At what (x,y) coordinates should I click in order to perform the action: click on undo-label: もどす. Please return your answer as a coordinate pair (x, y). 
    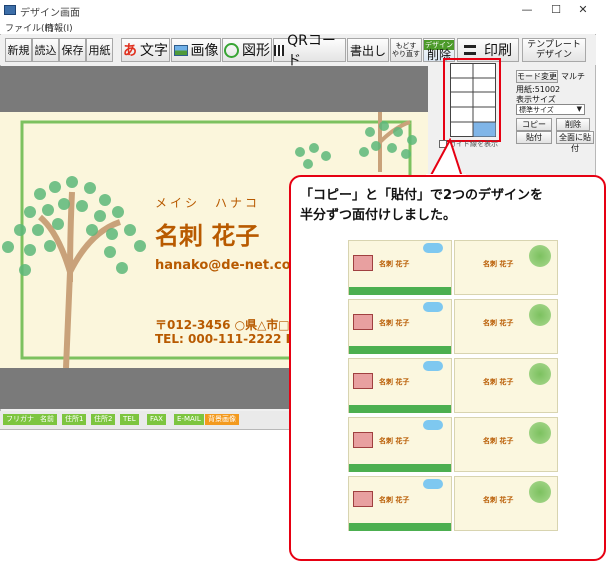
    Looking at the image, I should click on (406, 46).